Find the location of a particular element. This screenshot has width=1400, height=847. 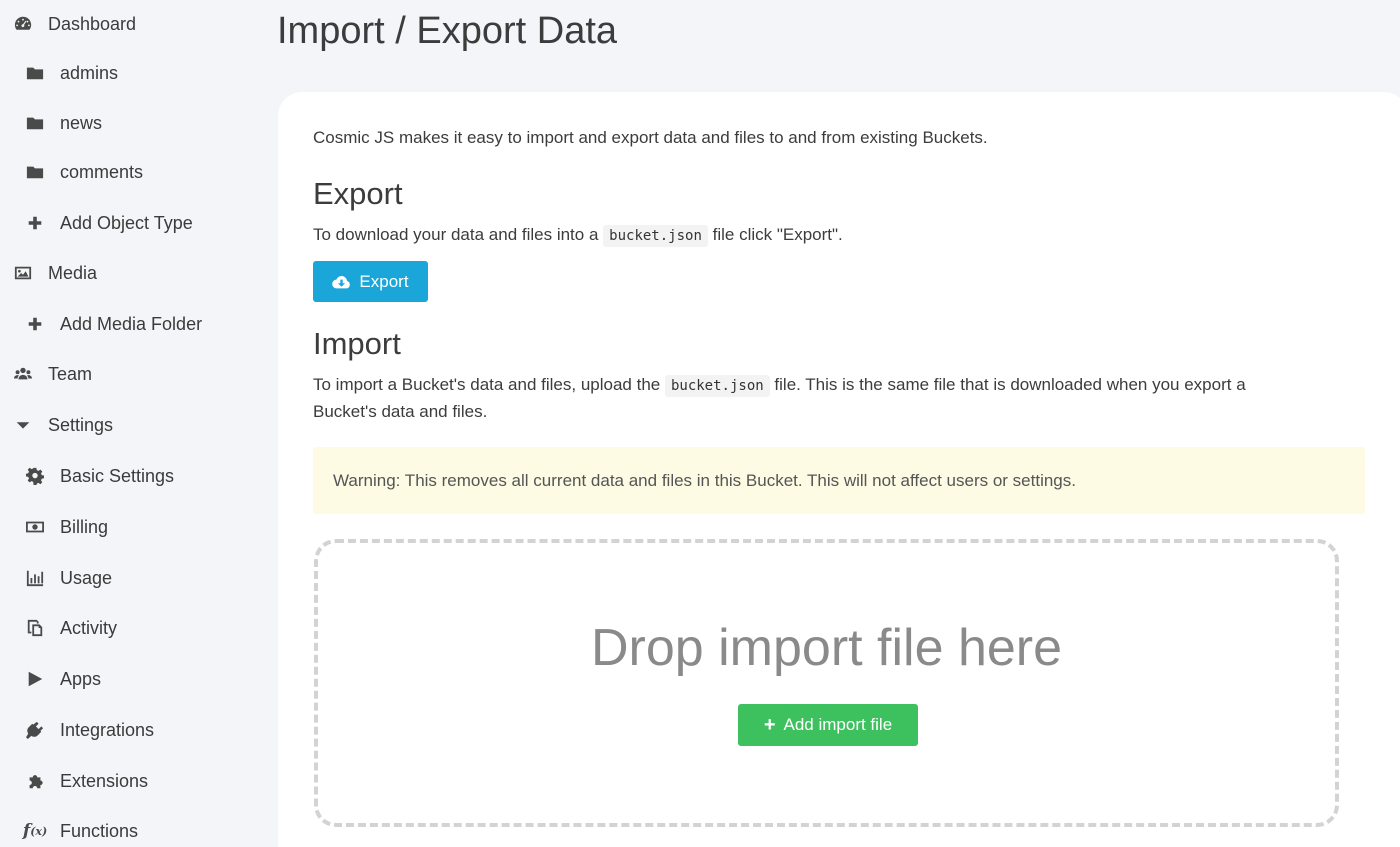

sidebar-item-add-object-type: Add Object Type is located at coordinates (108, 223).